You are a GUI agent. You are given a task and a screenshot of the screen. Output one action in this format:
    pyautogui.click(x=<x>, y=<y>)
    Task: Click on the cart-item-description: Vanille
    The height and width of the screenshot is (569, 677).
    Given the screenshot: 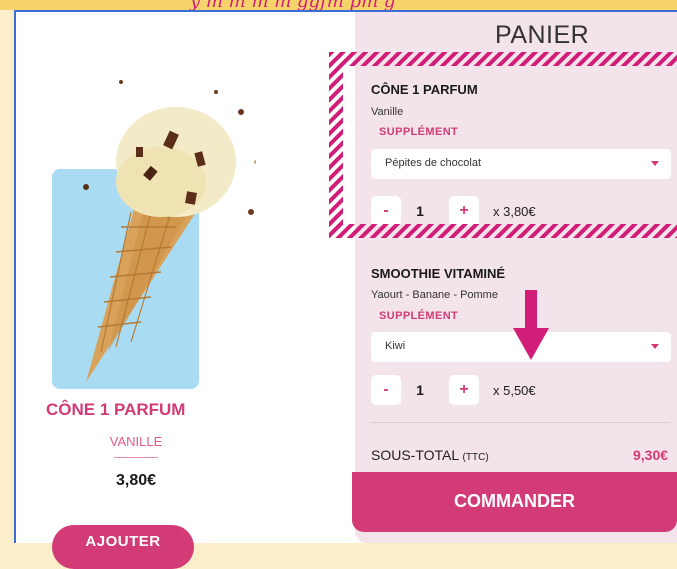 What is the action you would take?
    pyautogui.click(x=387, y=112)
    